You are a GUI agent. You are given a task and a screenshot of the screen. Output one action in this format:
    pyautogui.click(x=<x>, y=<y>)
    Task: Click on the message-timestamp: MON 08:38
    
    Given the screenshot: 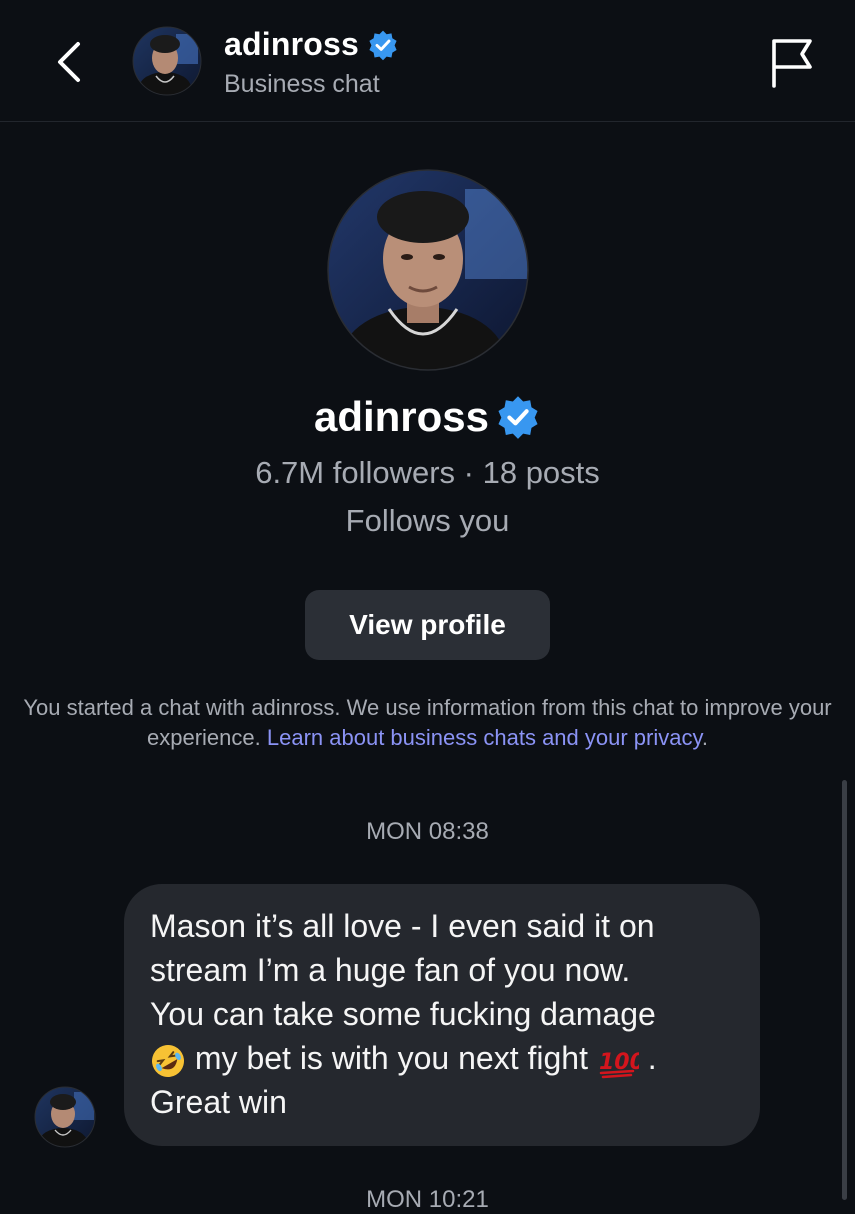 What is the action you would take?
    pyautogui.click(x=427, y=831)
    